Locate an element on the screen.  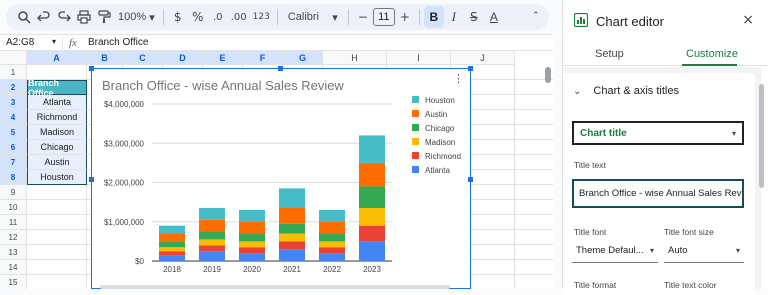
bar-segment-austin-2022 is located at coordinates (332, 227).